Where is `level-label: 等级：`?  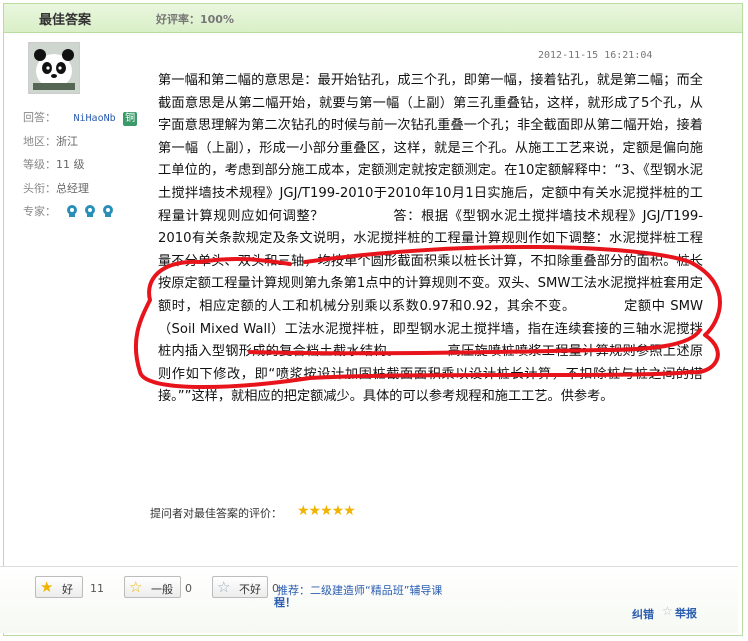
level-label: 等级： is located at coordinates (39, 164).